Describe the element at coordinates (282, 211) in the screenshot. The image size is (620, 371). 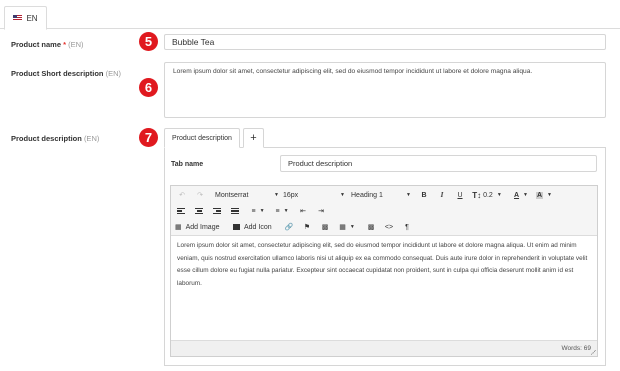
I see `numbered-list-button: ≡ ▼` at that location.